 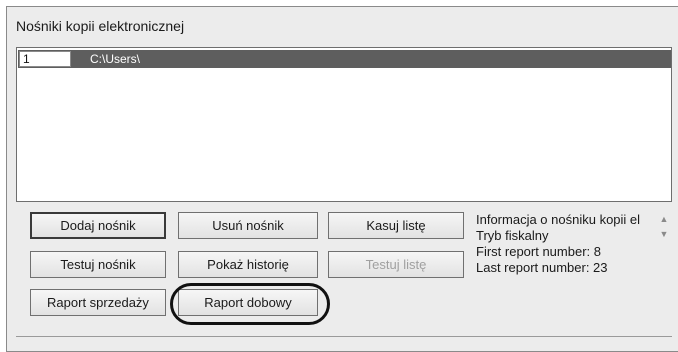 What do you see at coordinates (512, 235) in the screenshot?
I see `info-line-mode: Tryb fiskalny` at bounding box center [512, 235].